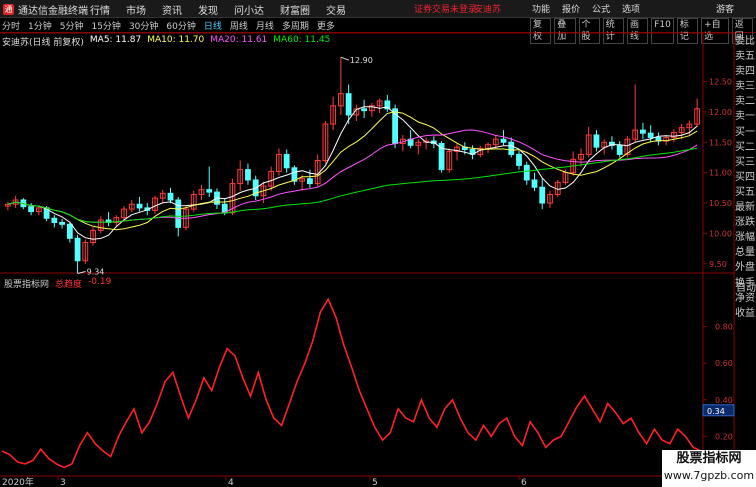  I want to click on side-field-15: 外盘, so click(745, 268).